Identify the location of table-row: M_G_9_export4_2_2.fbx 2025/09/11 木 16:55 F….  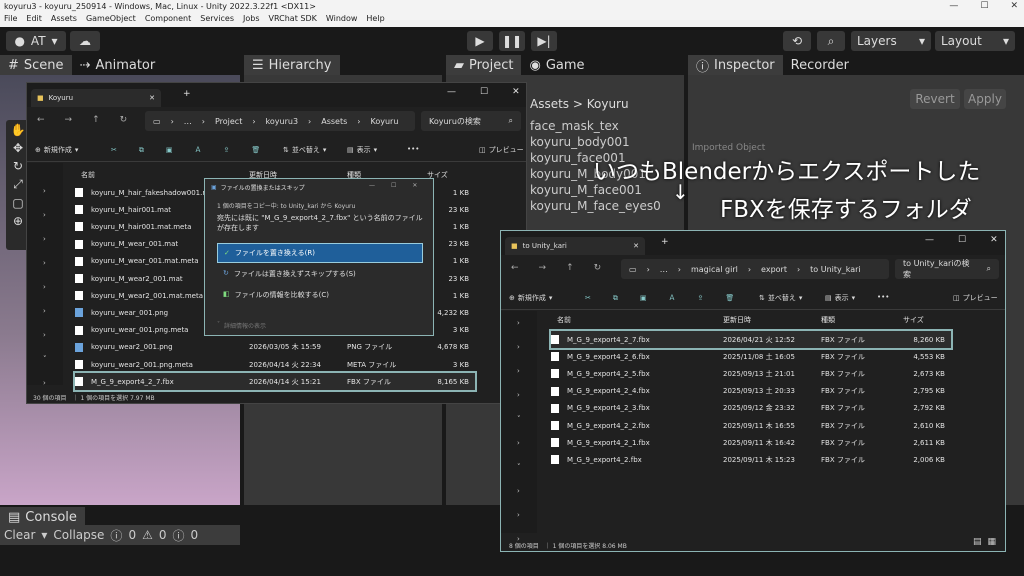
(751, 425).